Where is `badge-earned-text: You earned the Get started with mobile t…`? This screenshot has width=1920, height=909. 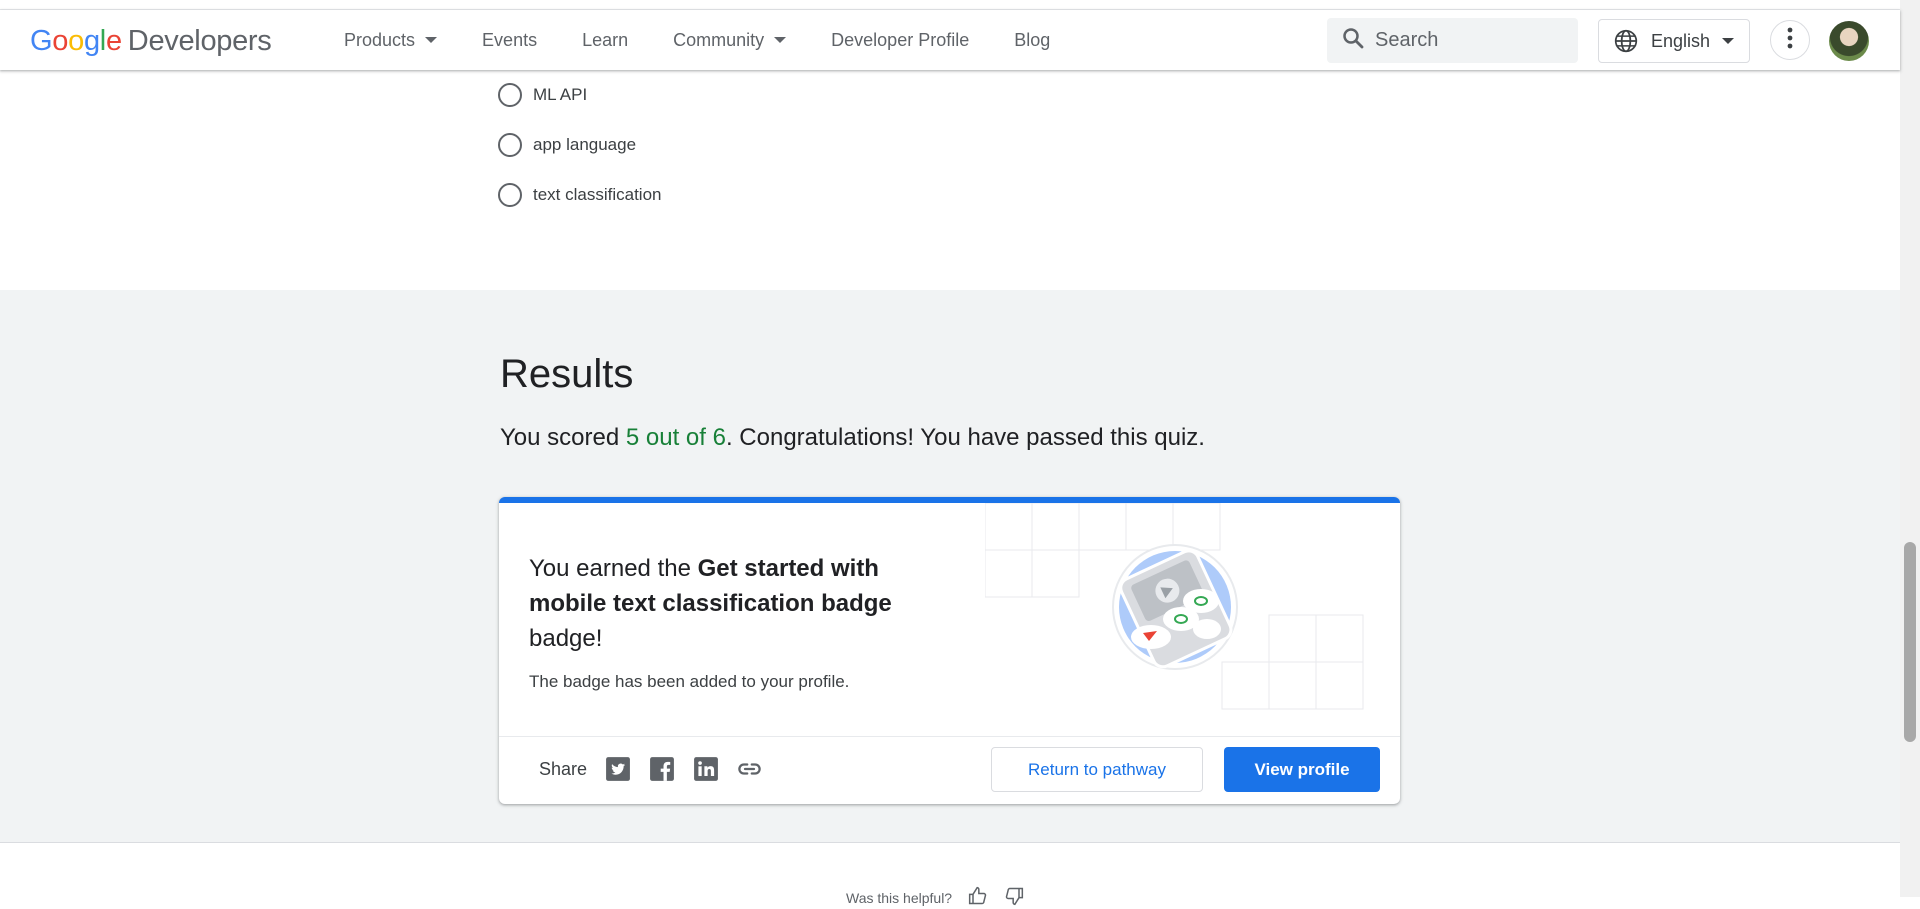 badge-earned-text: You earned the Get started with mobile t… is located at coordinates (710, 603).